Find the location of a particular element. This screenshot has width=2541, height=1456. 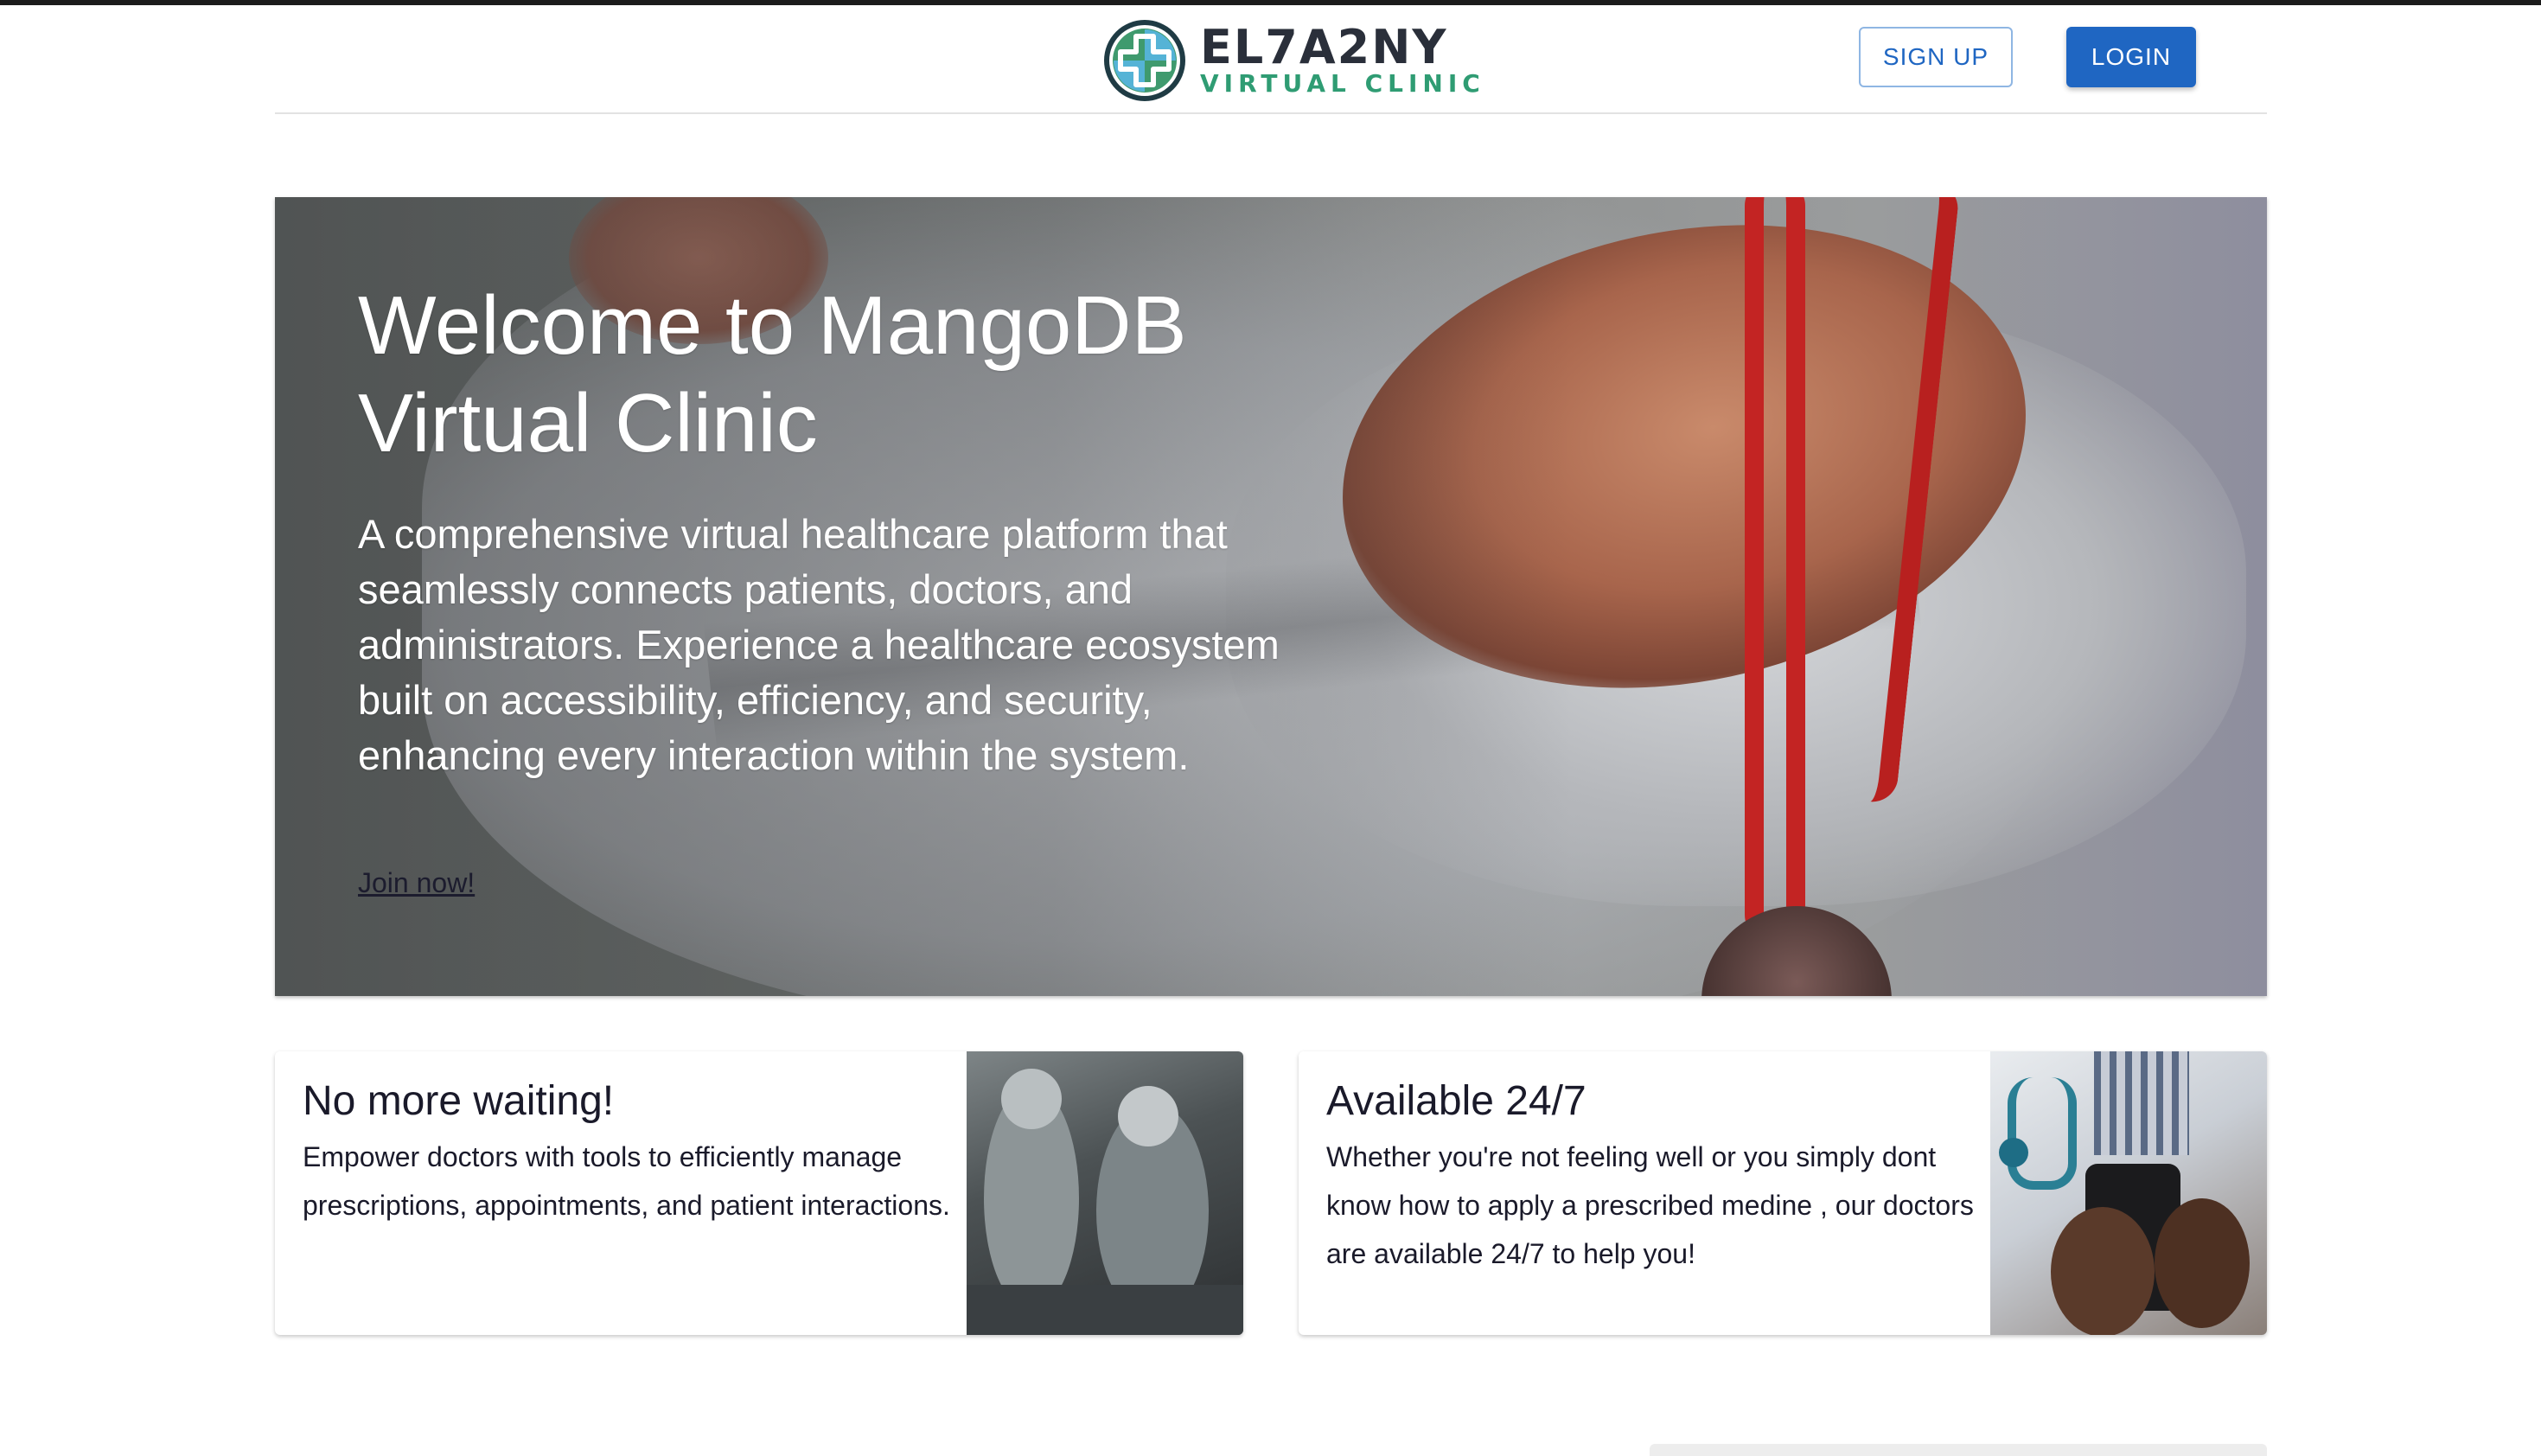

logo-name: EL7A2NY is located at coordinates (1324, 47).